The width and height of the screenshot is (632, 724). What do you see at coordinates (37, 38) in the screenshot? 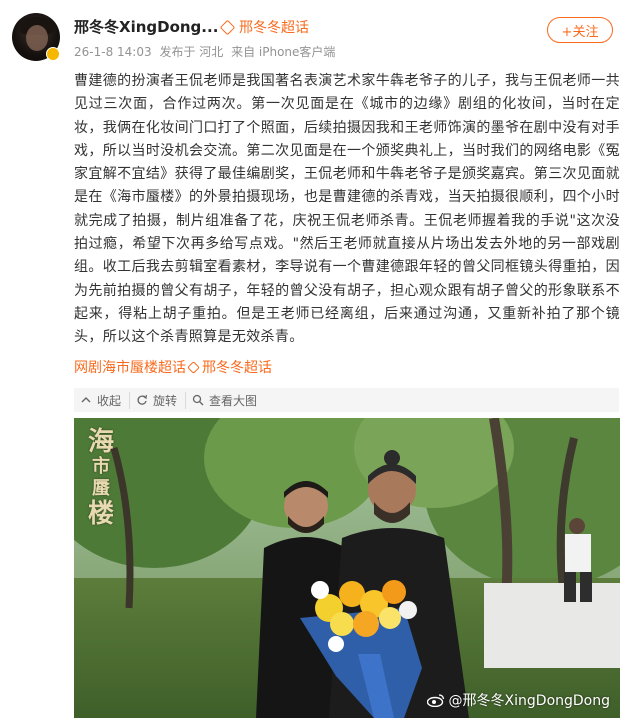
I see `avatar-face` at bounding box center [37, 38].